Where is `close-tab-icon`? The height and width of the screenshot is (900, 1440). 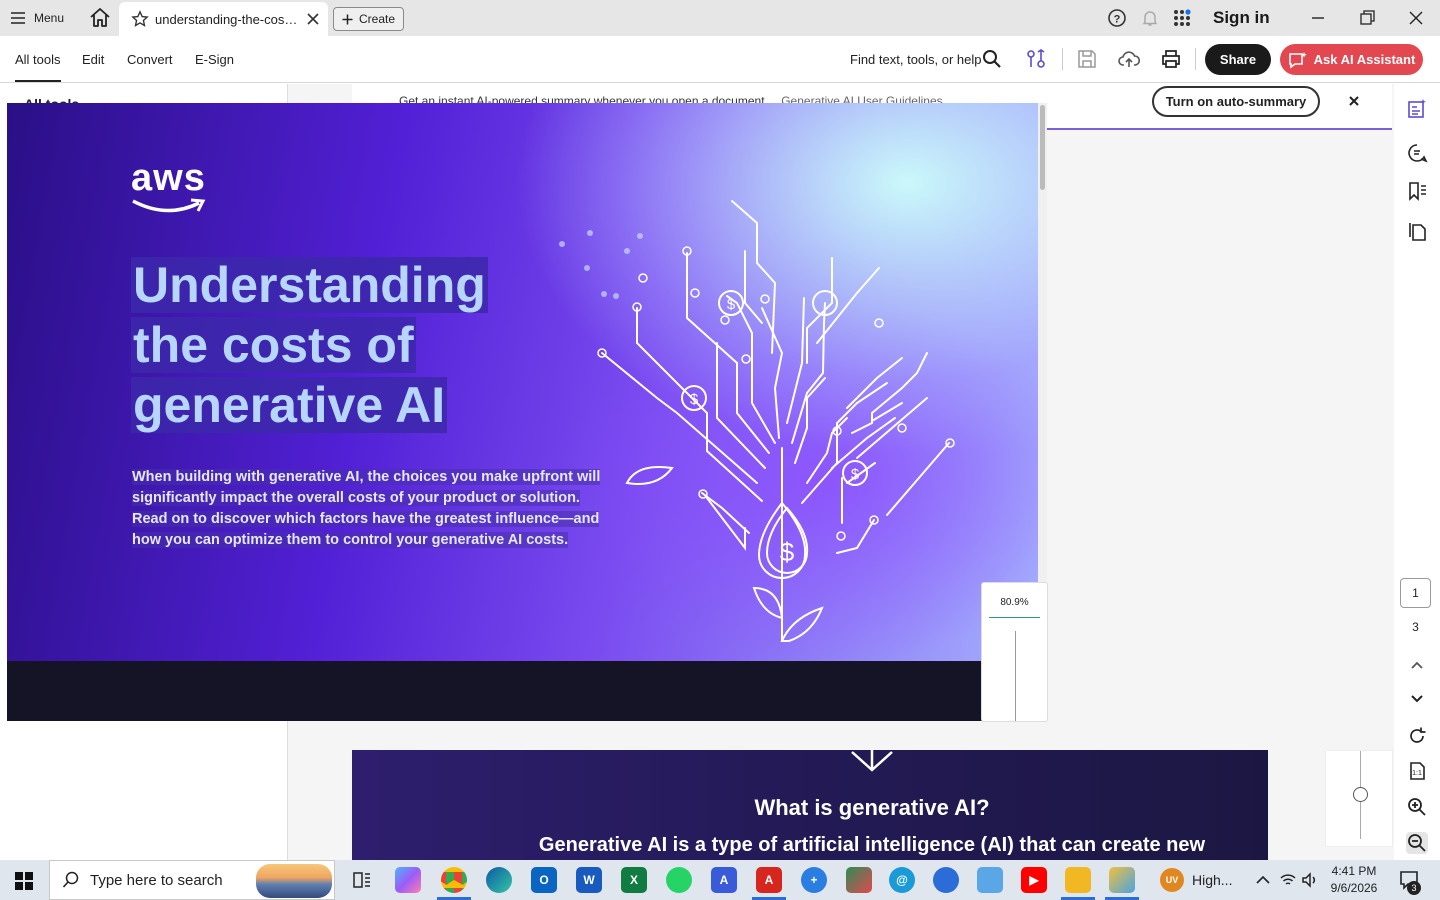 close-tab-icon is located at coordinates (313, 19).